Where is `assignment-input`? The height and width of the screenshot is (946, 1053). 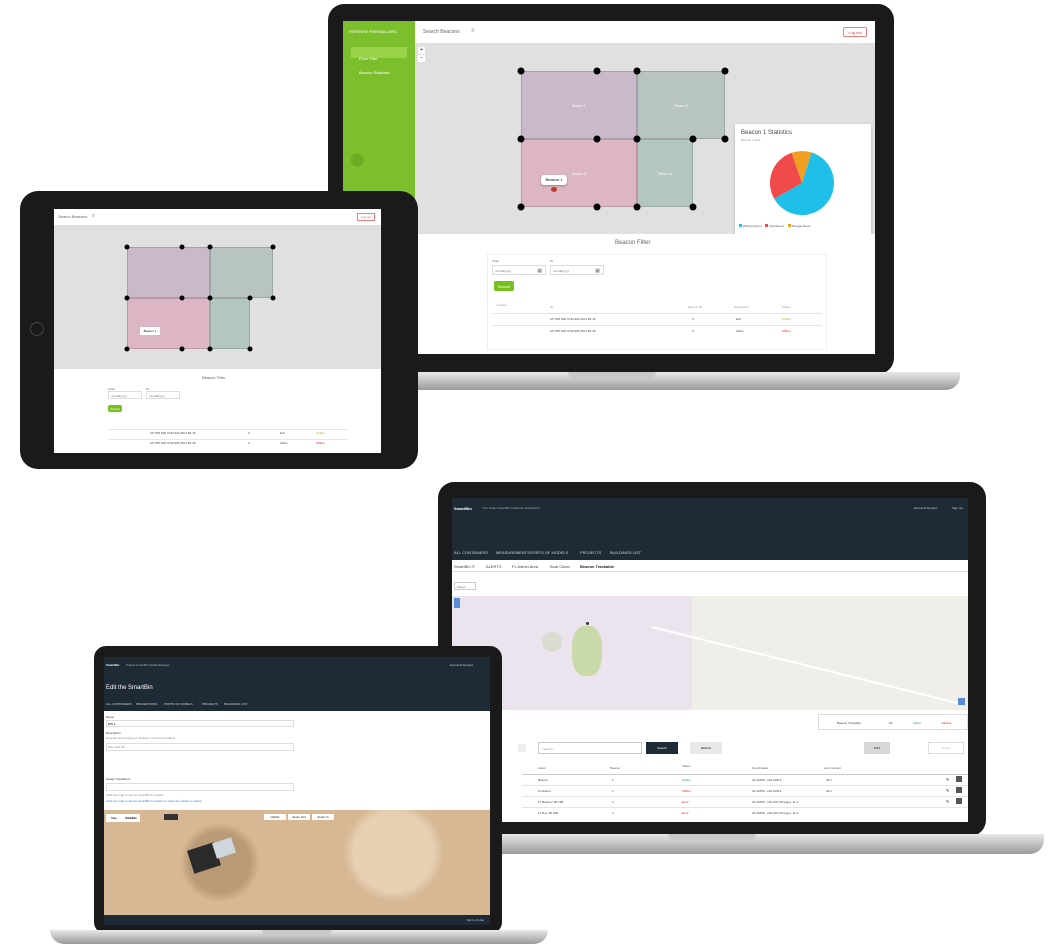 assignment-input is located at coordinates (200, 787).